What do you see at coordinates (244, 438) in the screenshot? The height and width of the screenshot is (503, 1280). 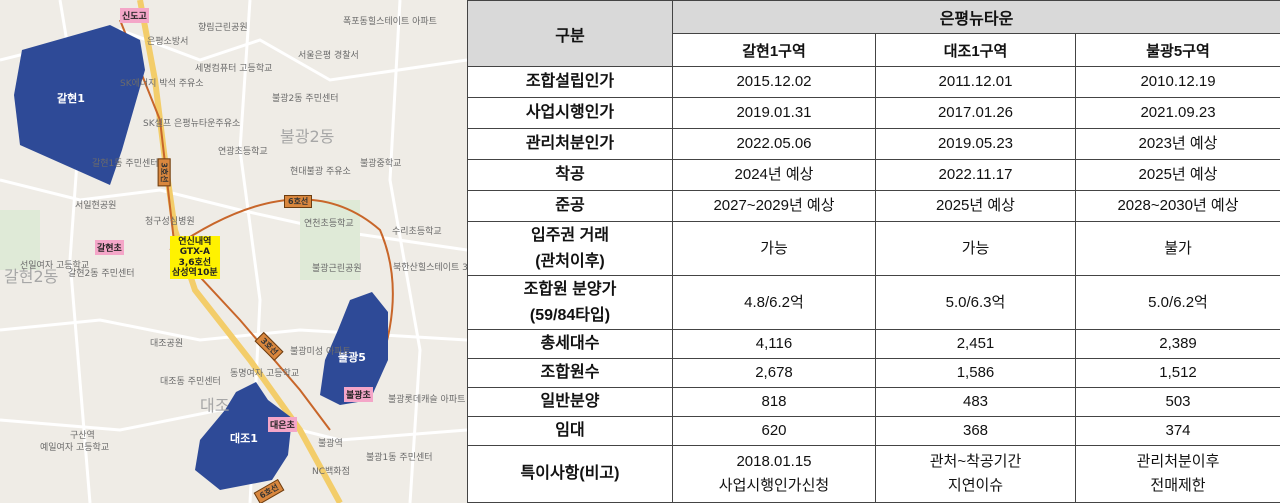 I see `zone-label-daejo1: 대조1` at bounding box center [244, 438].